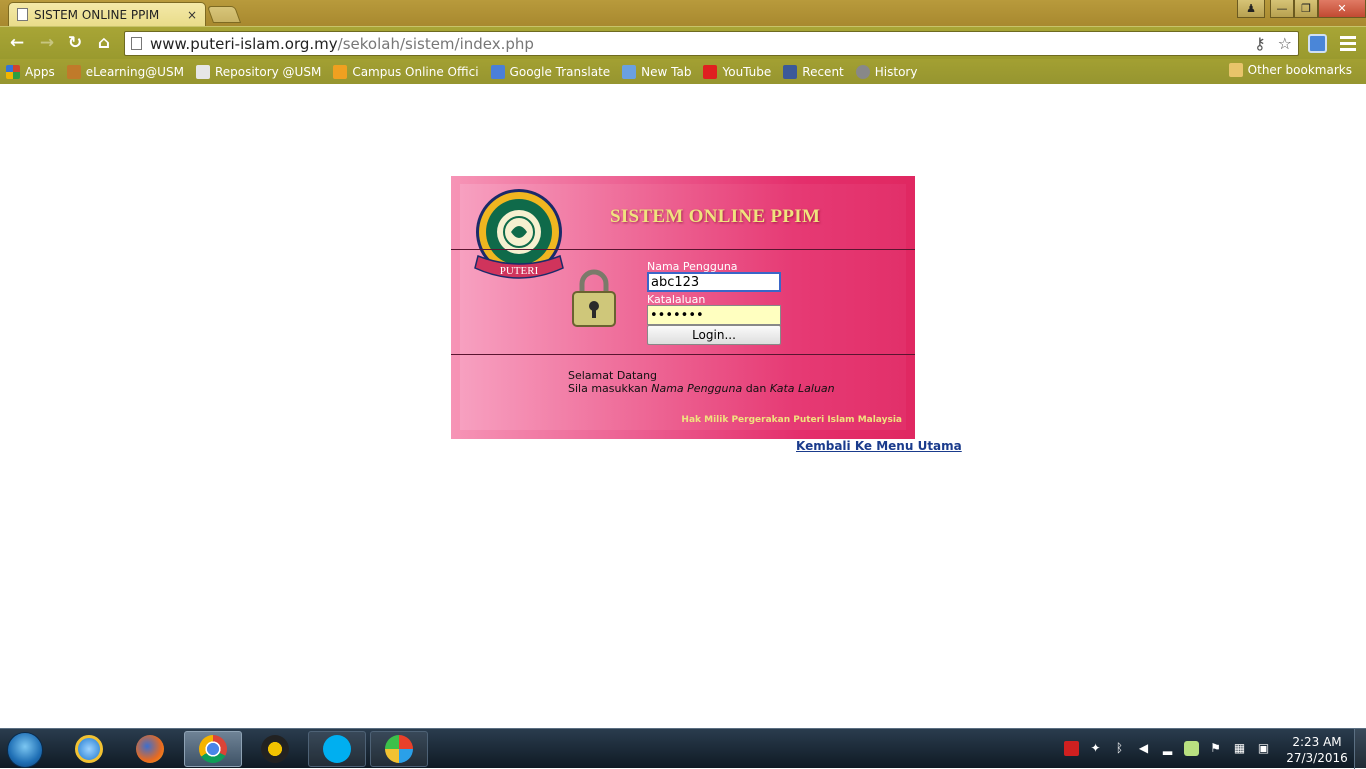  Describe the element at coordinates (1317, 750) in the screenshot. I see `system-clock: 2:23 AM 27/3/2016` at that location.